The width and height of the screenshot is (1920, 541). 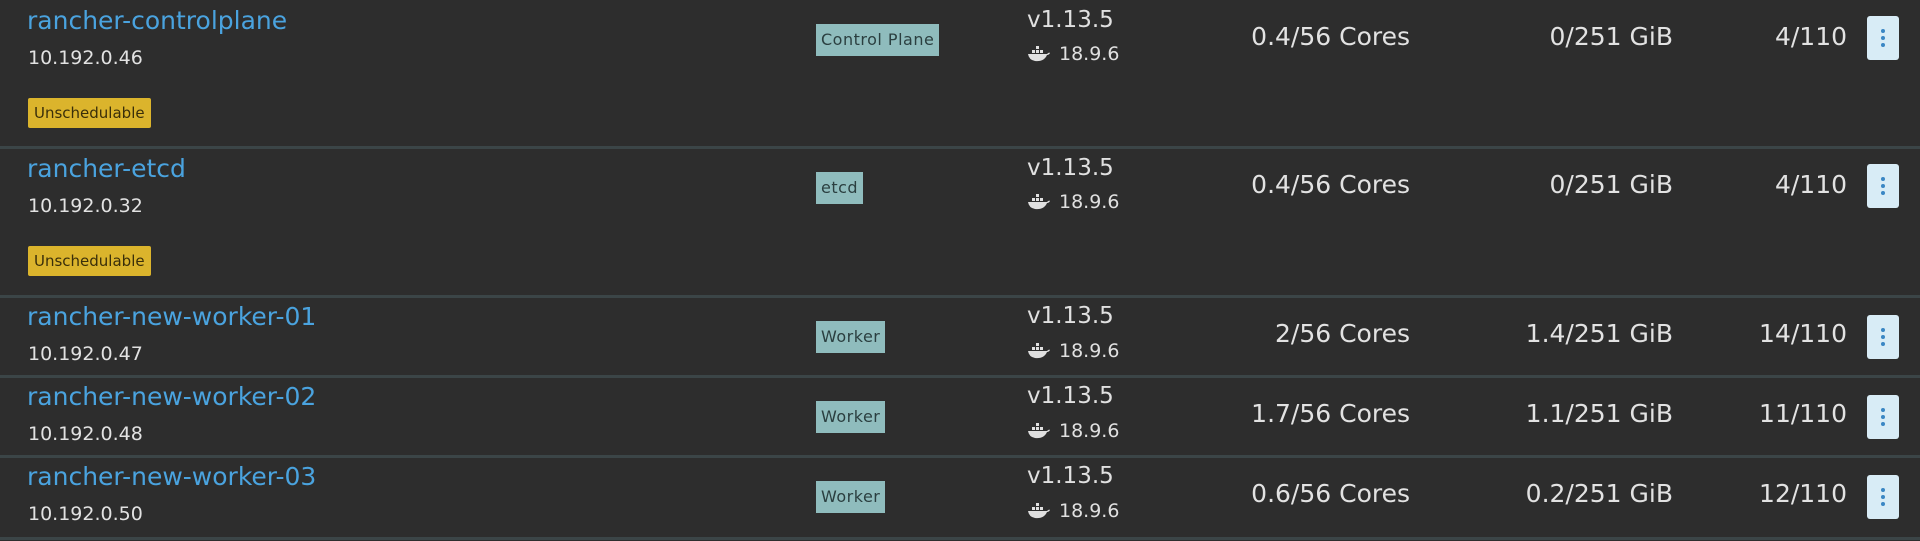 What do you see at coordinates (171, 396) in the screenshot?
I see `node-name-link: rancher-new-worker-02` at bounding box center [171, 396].